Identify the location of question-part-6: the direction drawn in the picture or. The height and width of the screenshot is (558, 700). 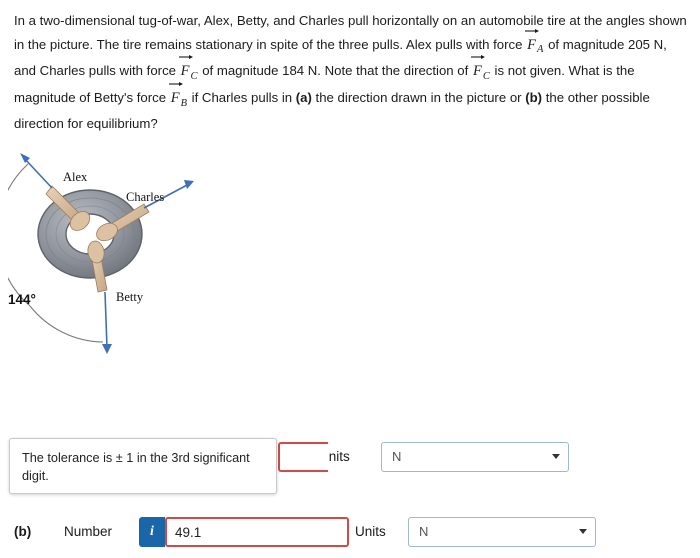
(418, 98).